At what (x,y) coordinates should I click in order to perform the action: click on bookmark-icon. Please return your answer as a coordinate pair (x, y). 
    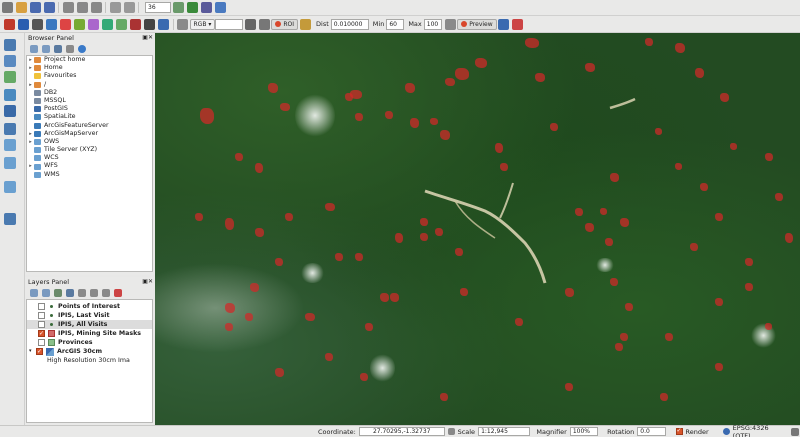
    Looking at the image, I should click on (65, 24).